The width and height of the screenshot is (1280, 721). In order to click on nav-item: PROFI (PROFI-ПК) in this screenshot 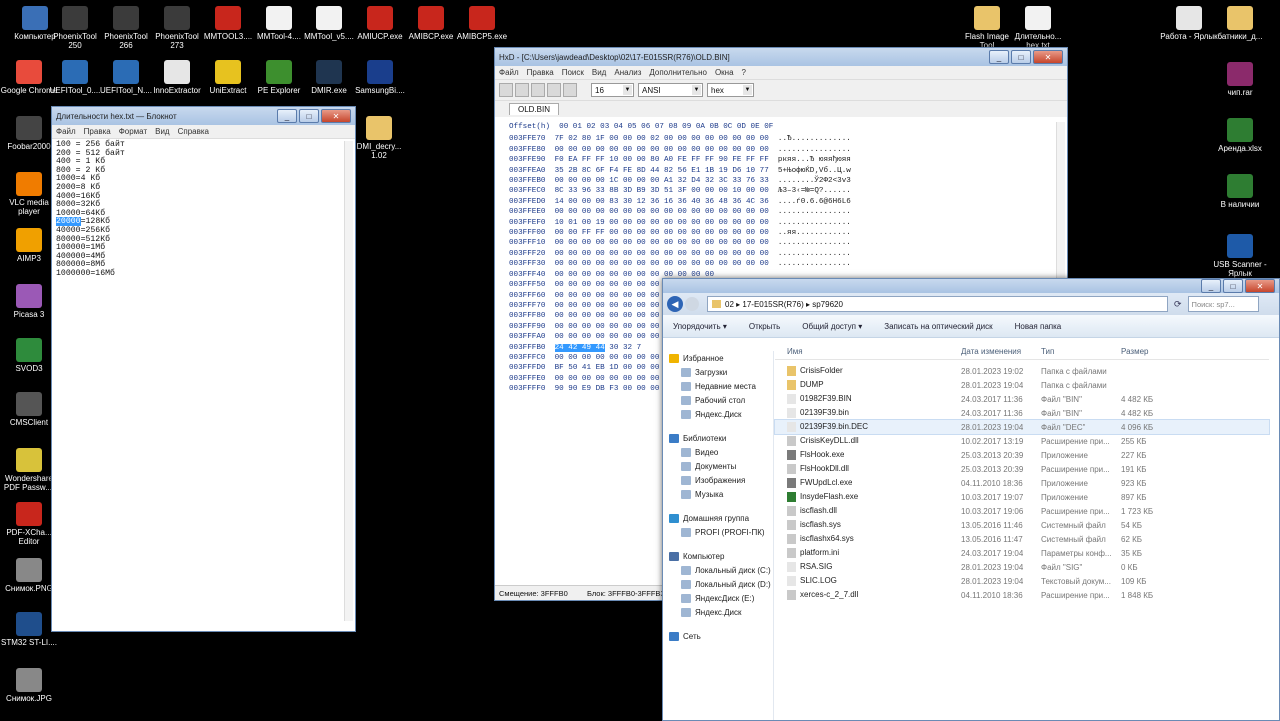, I will do `click(721, 532)`.